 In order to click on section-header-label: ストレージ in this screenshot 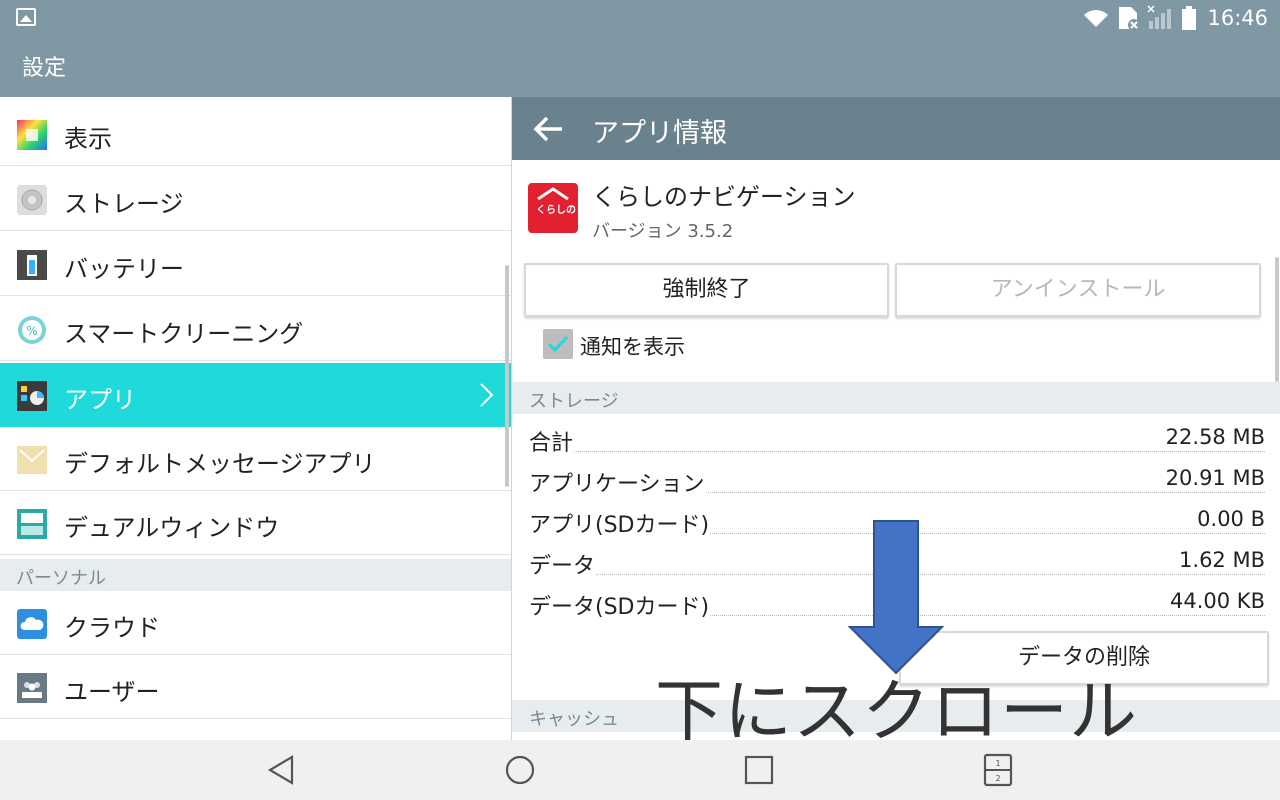, I will do `click(574, 401)`.